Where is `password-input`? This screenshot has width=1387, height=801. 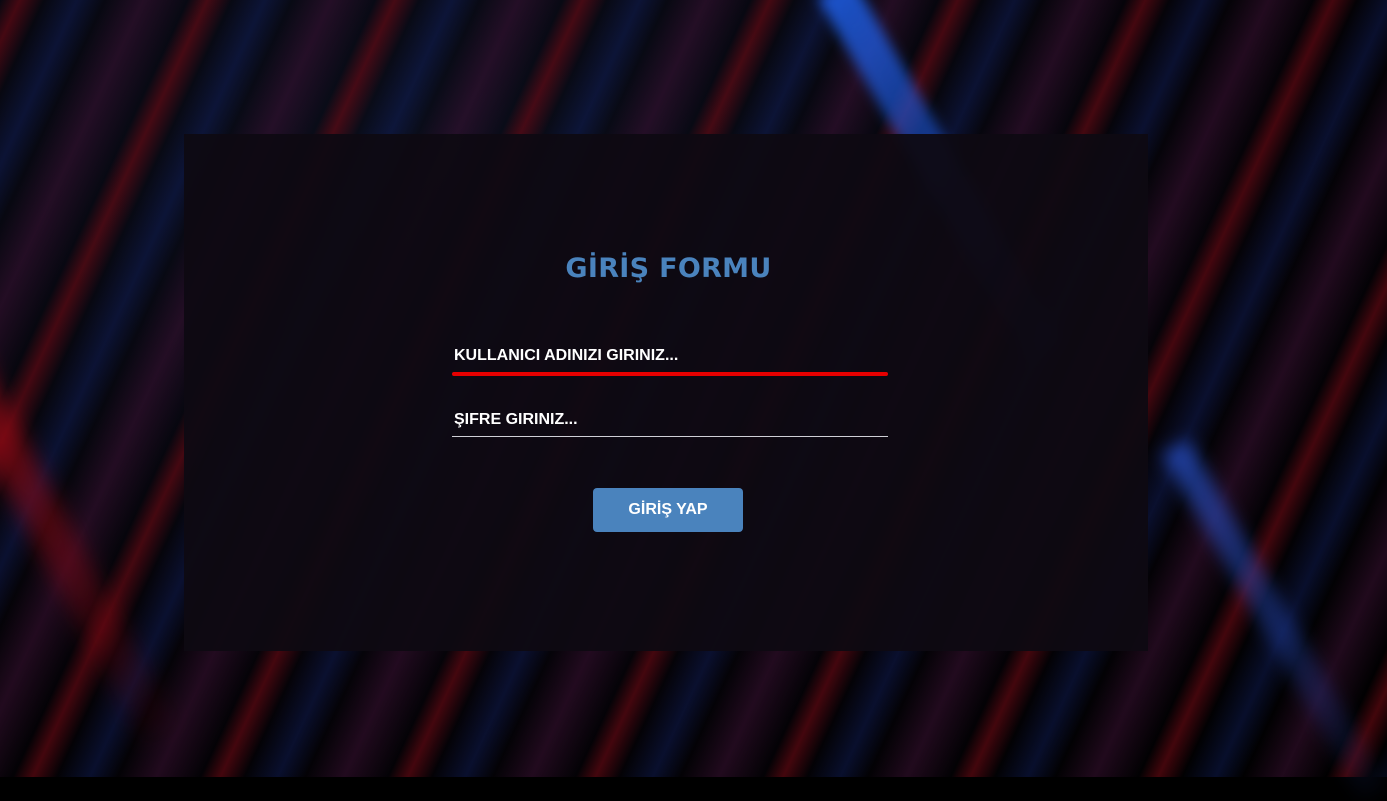
password-input is located at coordinates (670, 420).